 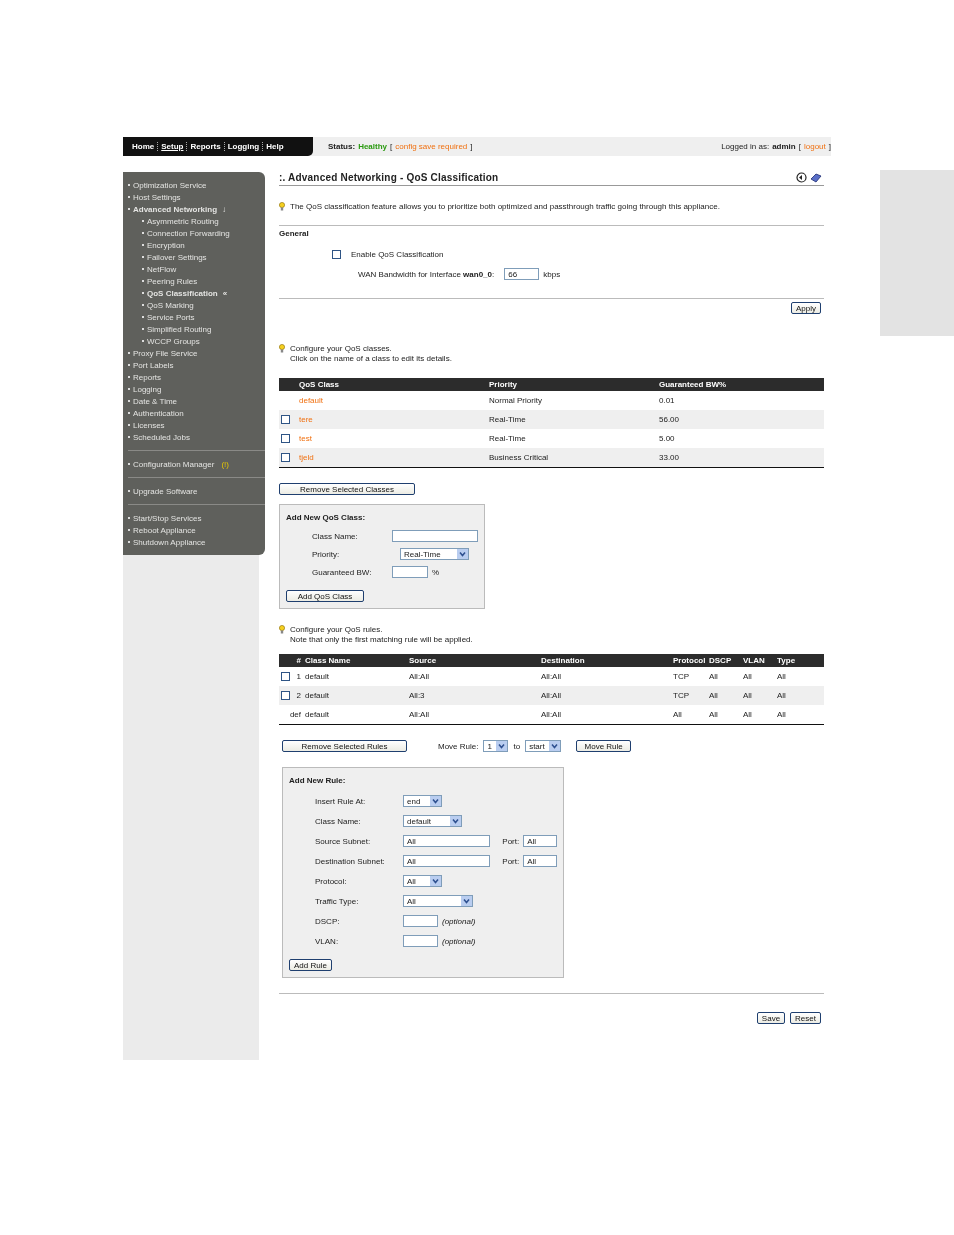 I want to click on nav-link: Setup, so click(x=172, y=146).